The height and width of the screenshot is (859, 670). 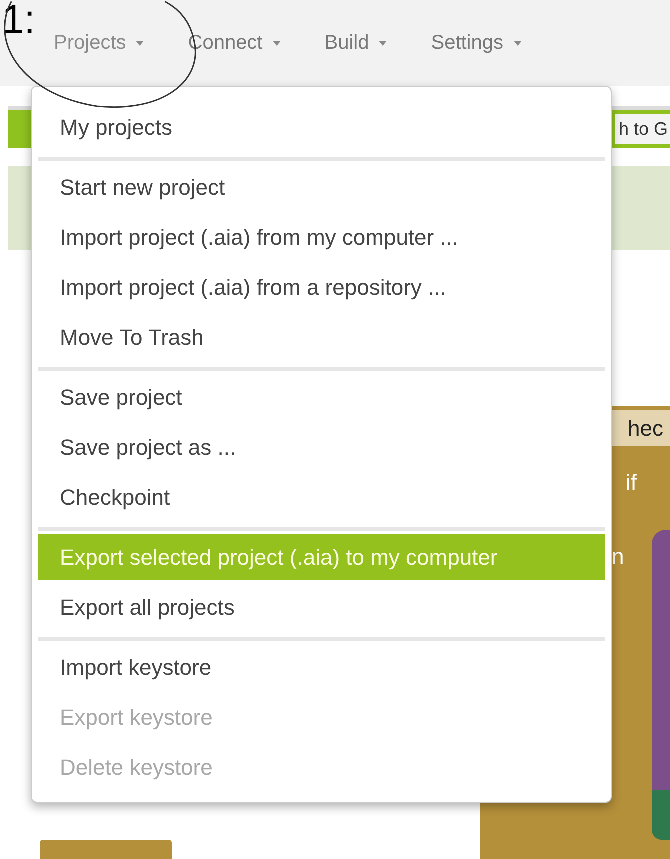 I want to click on block-keyword: if, so click(x=631, y=483).